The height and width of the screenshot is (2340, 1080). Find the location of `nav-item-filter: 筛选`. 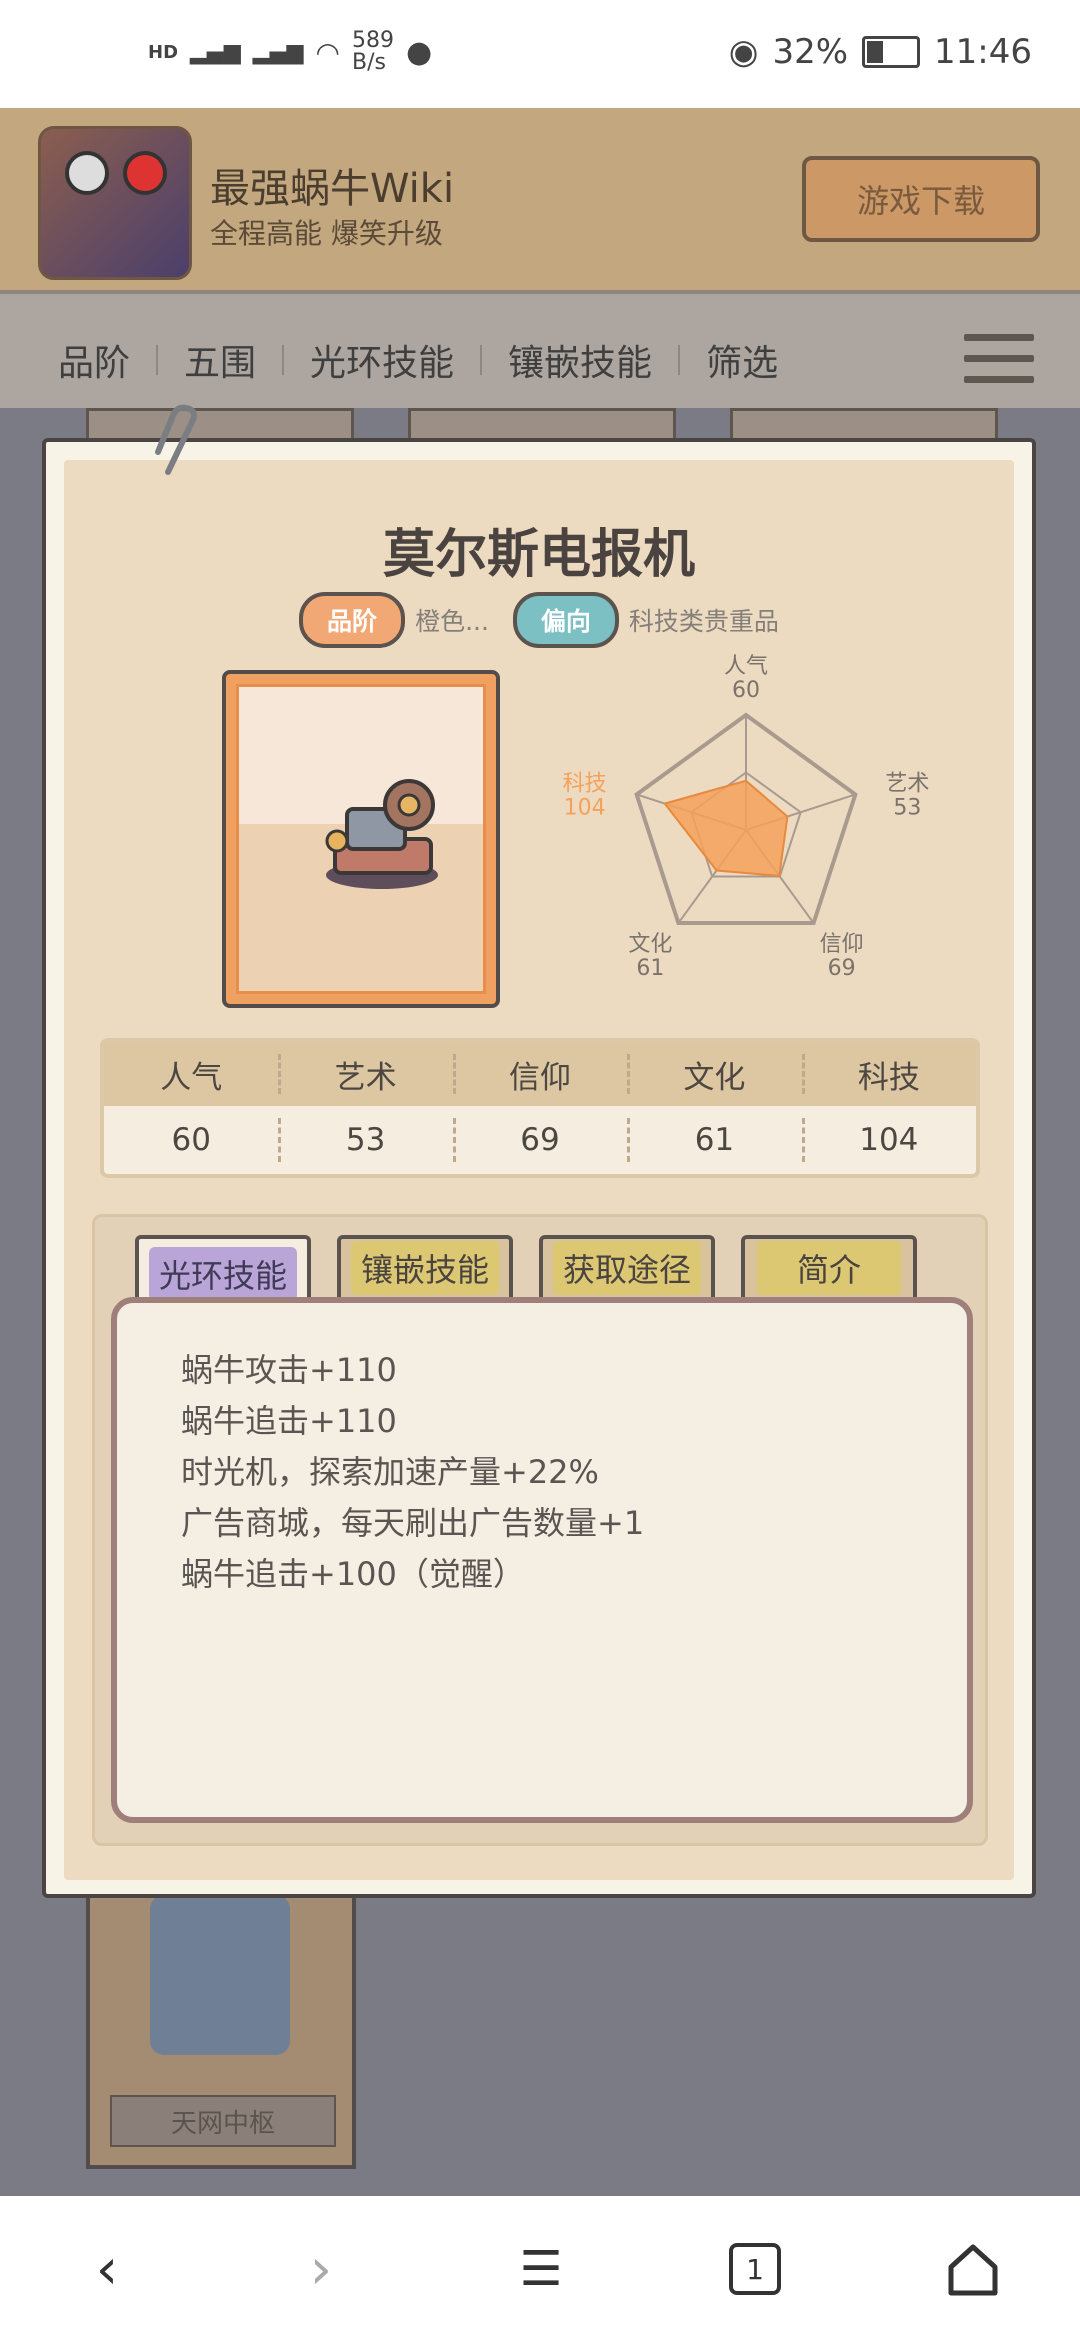

nav-item-filter: 筛选 is located at coordinates (742, 360).